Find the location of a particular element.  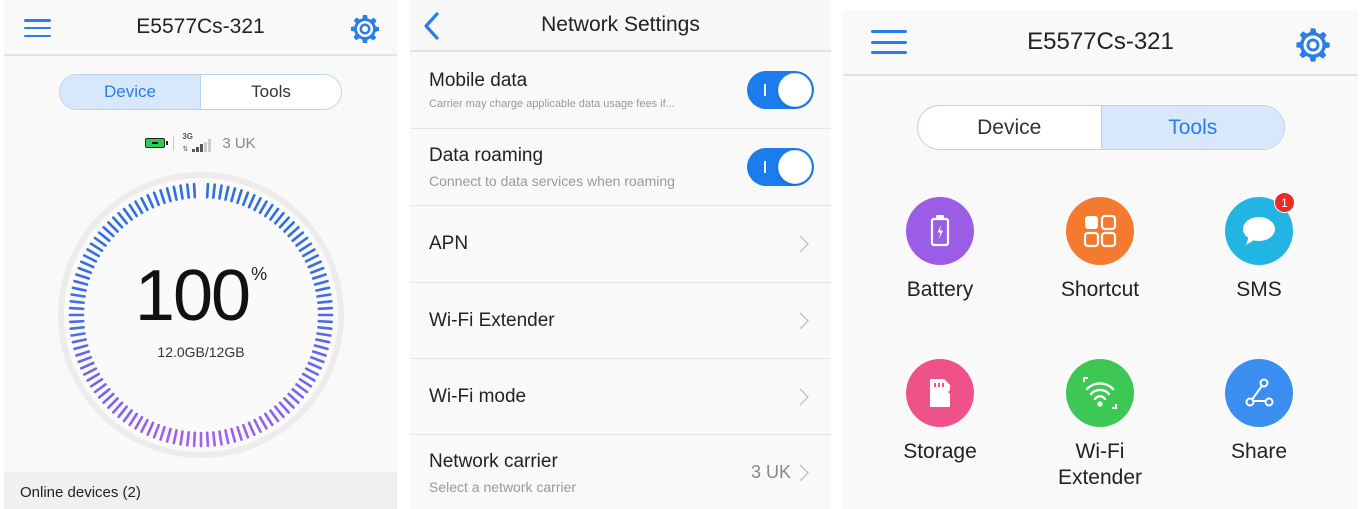

tool-label: SMS is located at coordinates (1259, 289).